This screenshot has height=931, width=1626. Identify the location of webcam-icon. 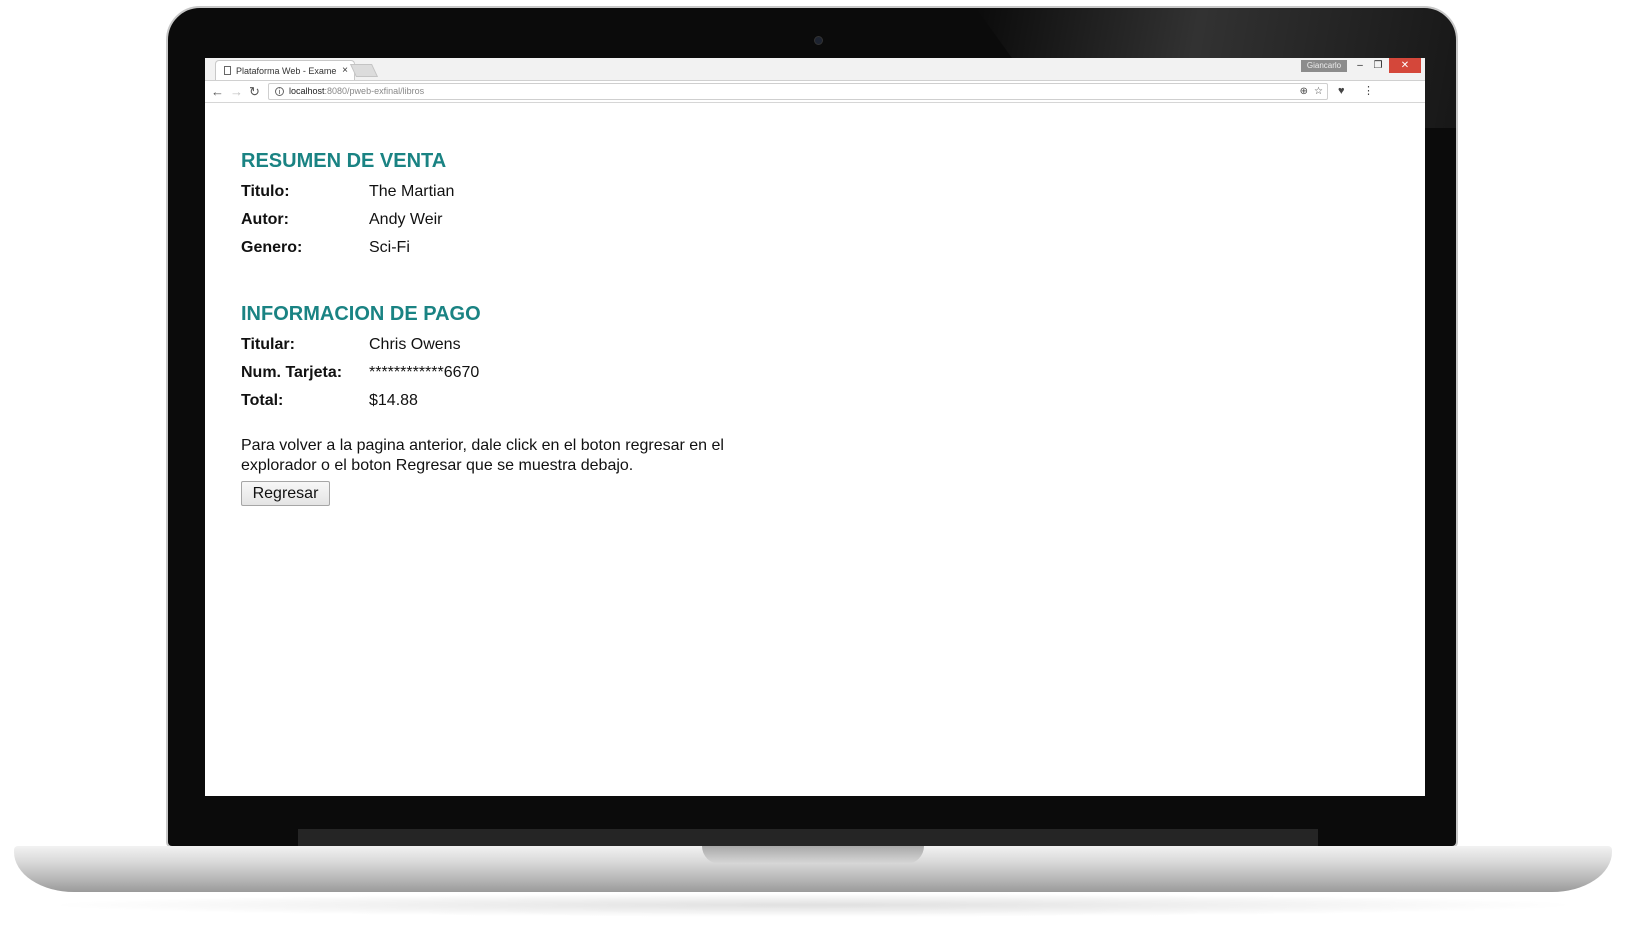
(818, 40).